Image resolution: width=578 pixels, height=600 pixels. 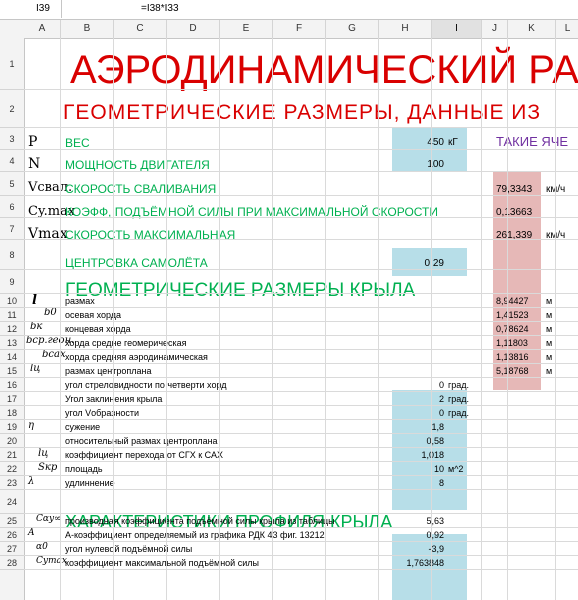 I want to click on value-cell: 1,11803, so click(x=512, y=343).